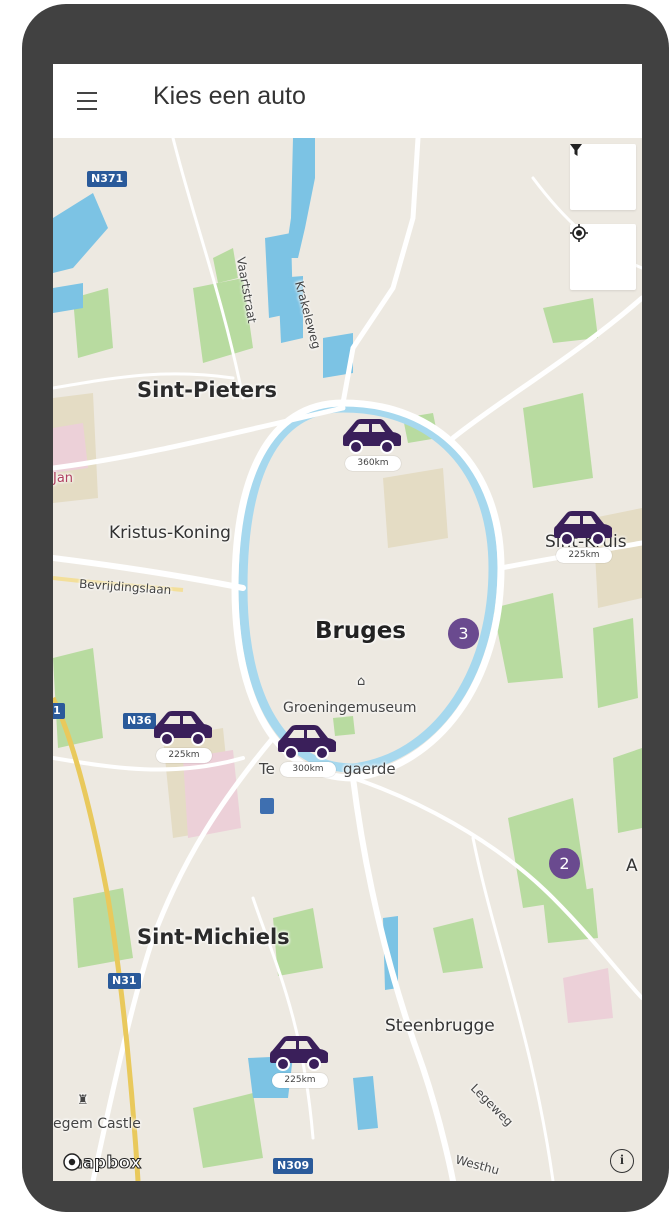  Describe the element at coordinates (267, 769) in the screenshot. I see `place-label: Te` at that location.